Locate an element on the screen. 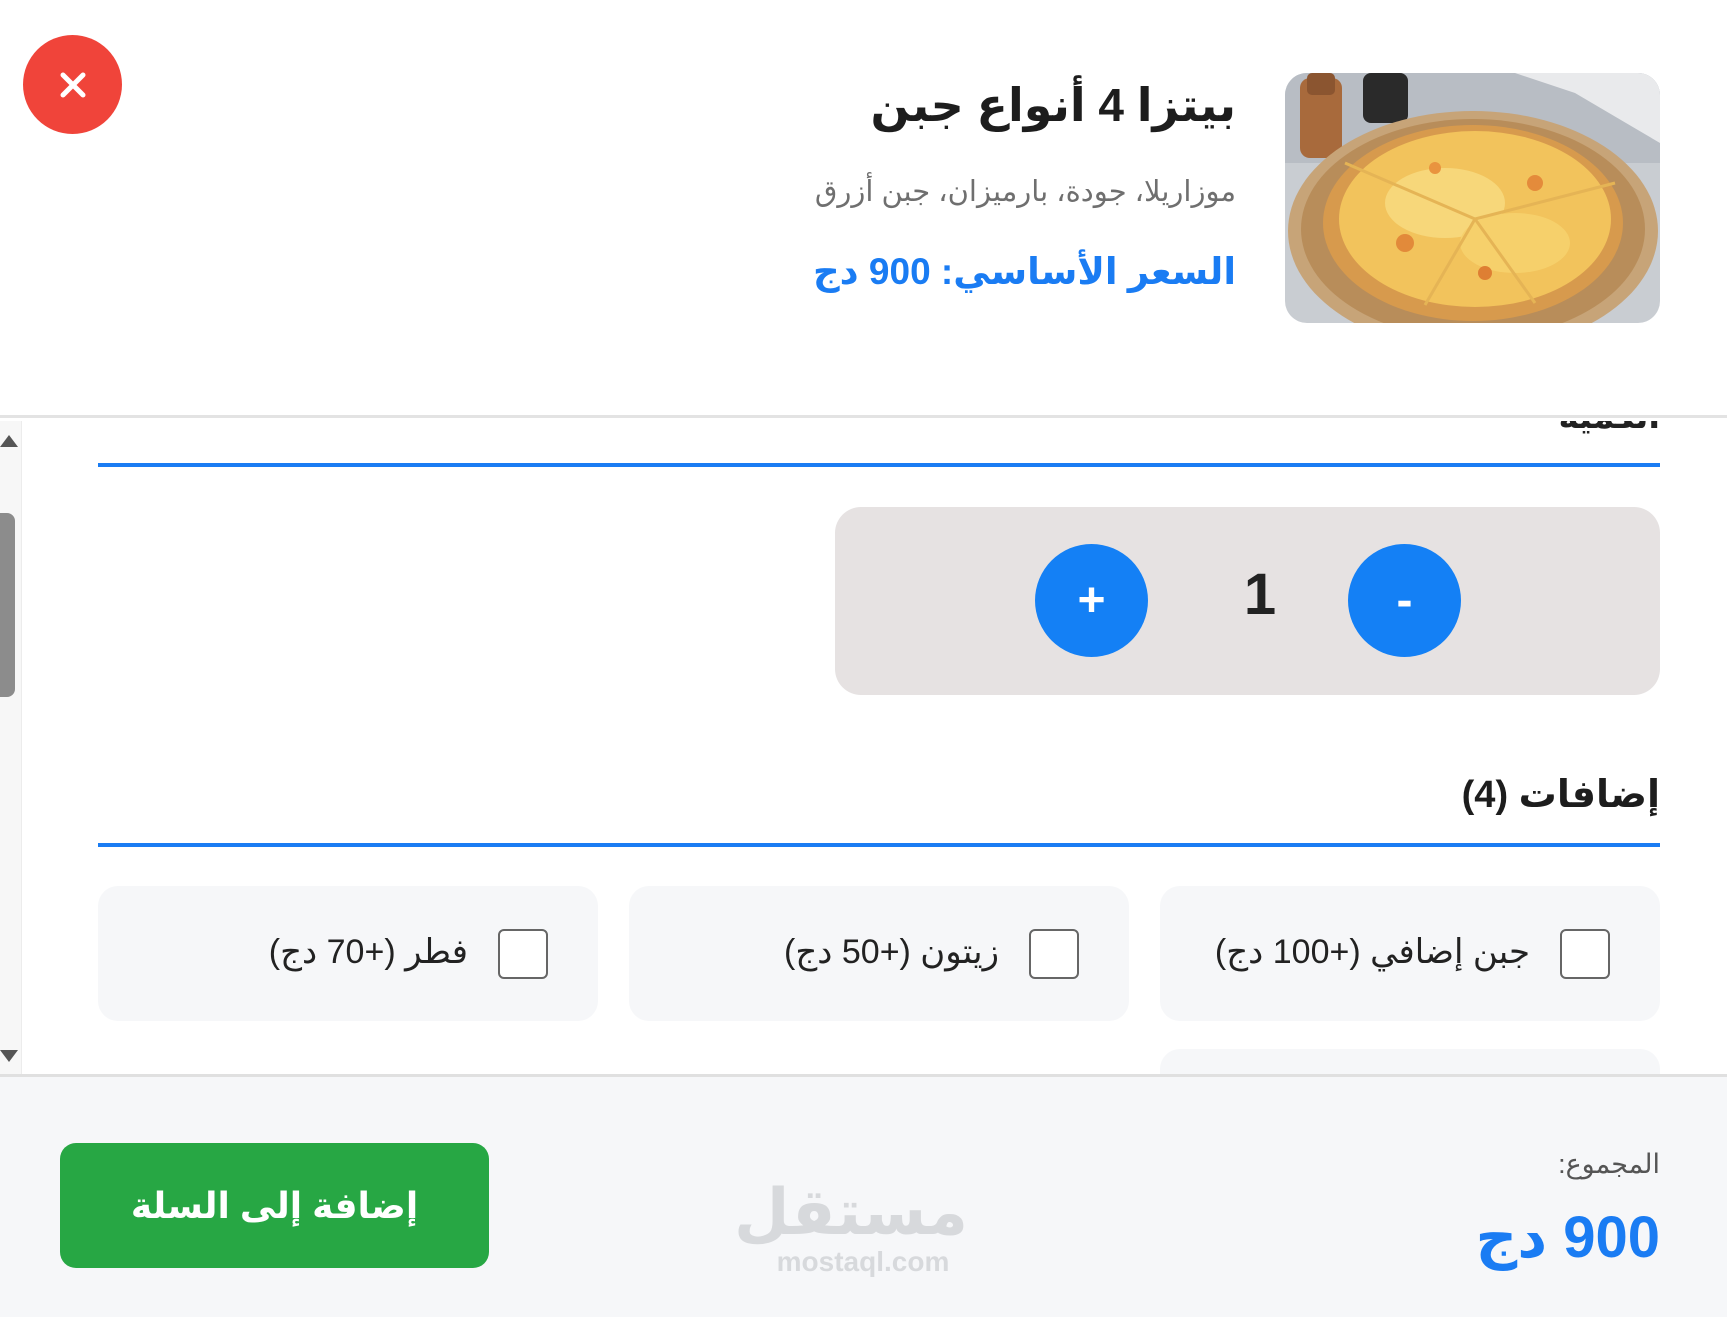  scroll-down-arrow-icon is located at coordinates (9, 1056).